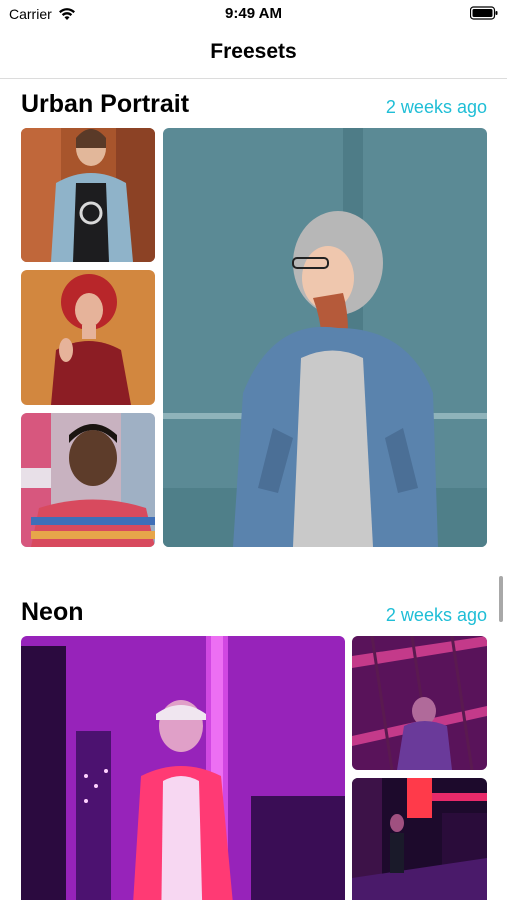 The image size is (507, 900). Describe the element at coordinates (419, 703) in the screenshot. I see `neon-man-stairs-photo` at that location.